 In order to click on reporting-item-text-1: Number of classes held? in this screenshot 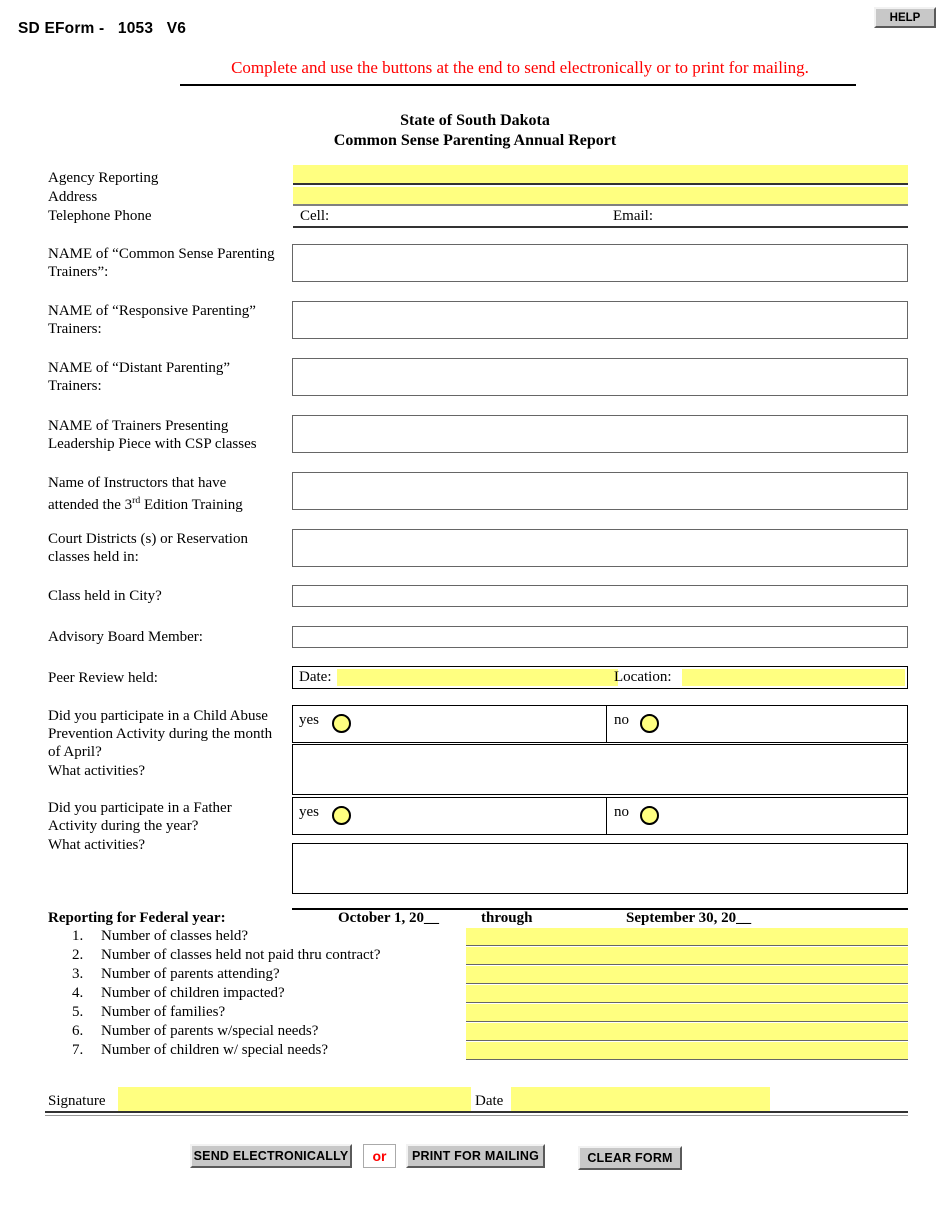, I will do `click(175, 936)`.